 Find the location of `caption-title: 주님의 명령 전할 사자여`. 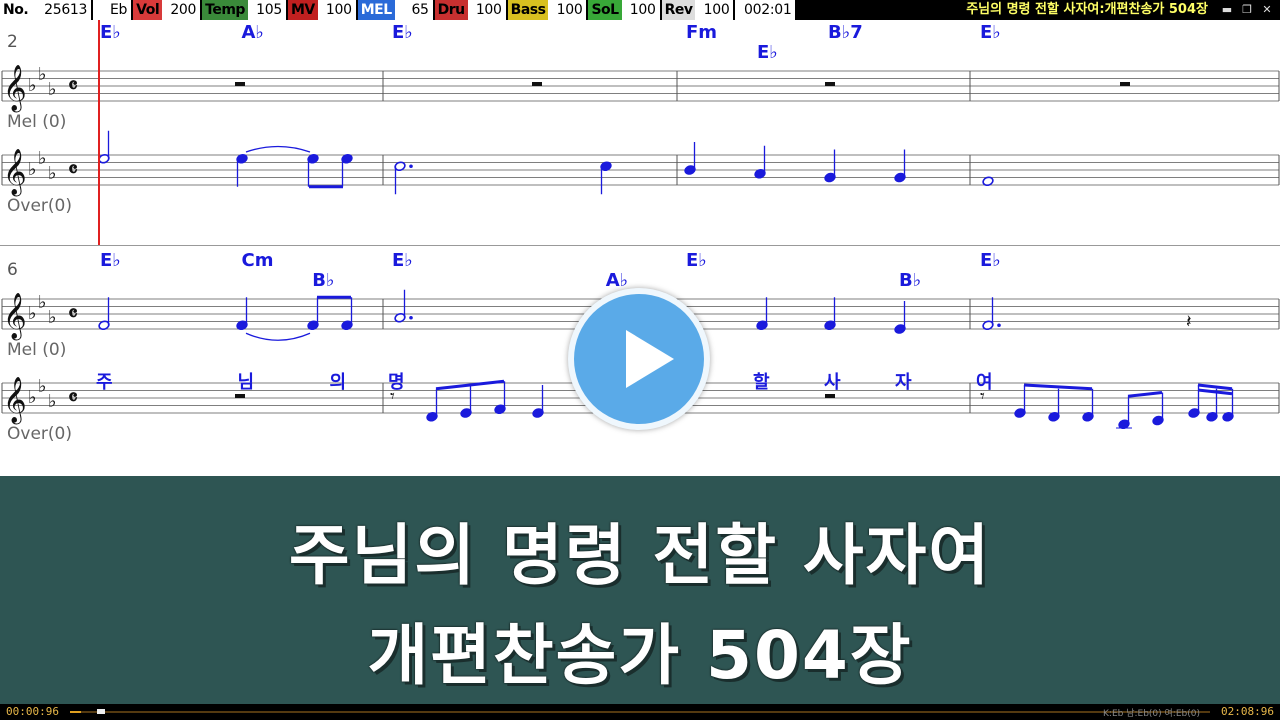

caption-title: 주님의 명령 전할 사자여 is located at coordinates (640, 555).